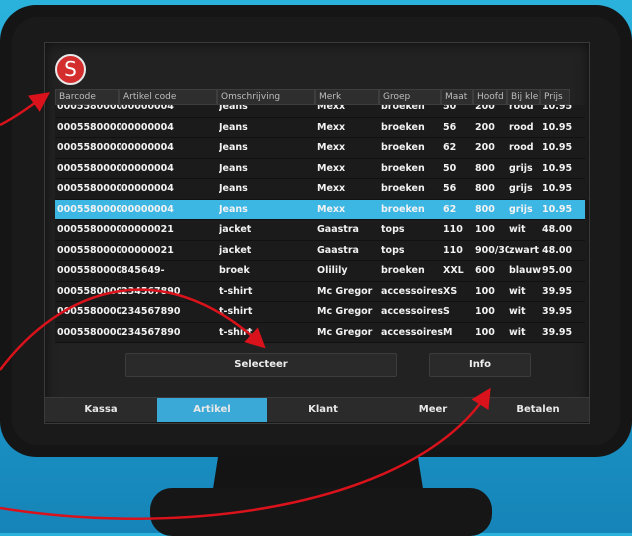  What do you see at coordinates (323, 410) in the screenshot?
I see `nav-tab-klant: Klant` at bounding box center [323, 410].